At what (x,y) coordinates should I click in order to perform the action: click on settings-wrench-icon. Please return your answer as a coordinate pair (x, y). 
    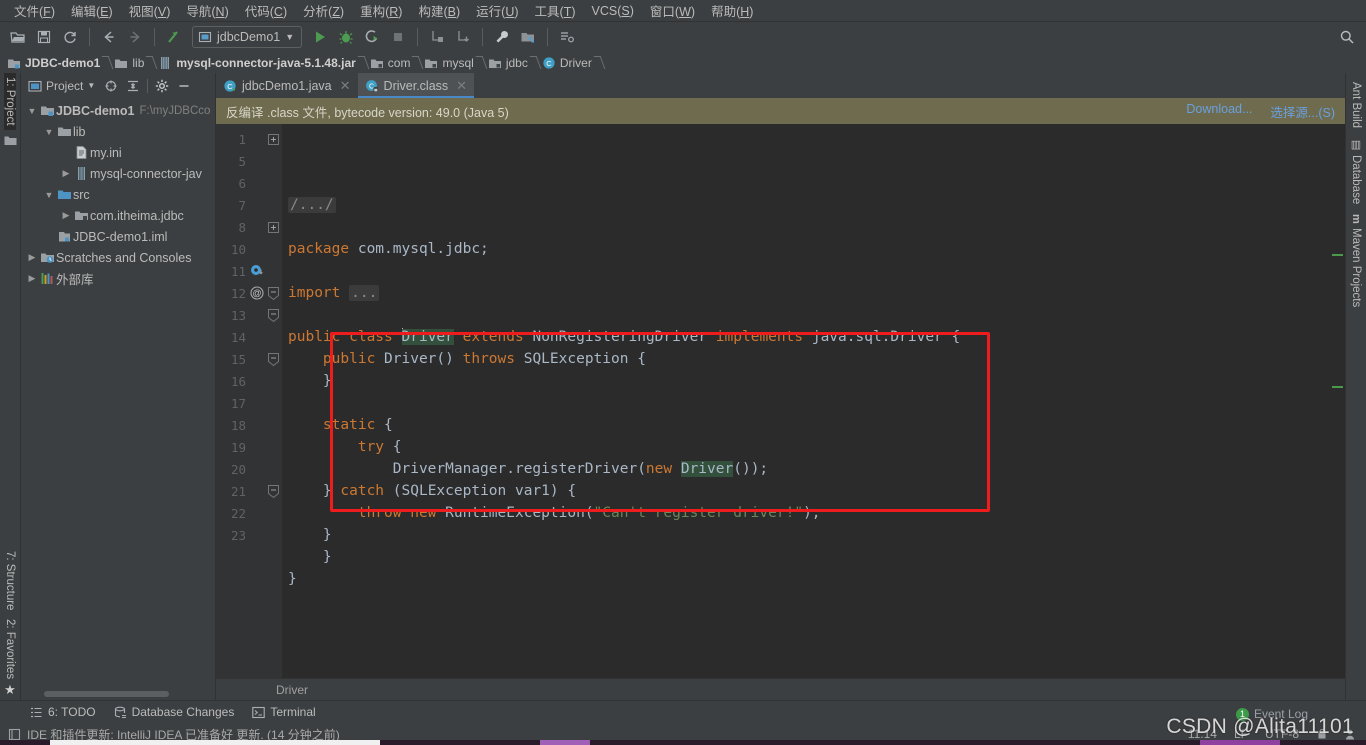
    Looking at the image, I should click on (502, 37).